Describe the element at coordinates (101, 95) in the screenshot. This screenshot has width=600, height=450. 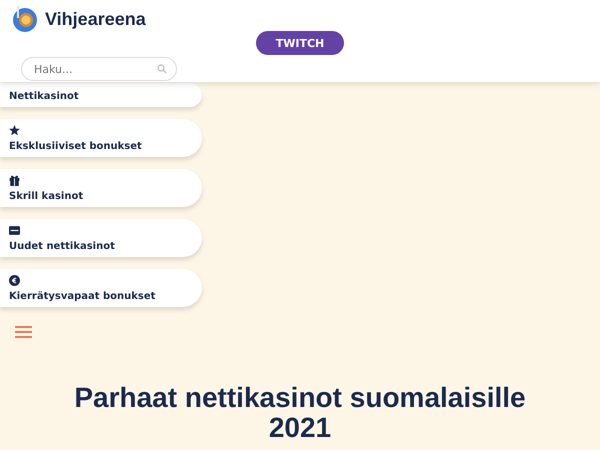
I see `menu-card: Nettikasinot` at that location.